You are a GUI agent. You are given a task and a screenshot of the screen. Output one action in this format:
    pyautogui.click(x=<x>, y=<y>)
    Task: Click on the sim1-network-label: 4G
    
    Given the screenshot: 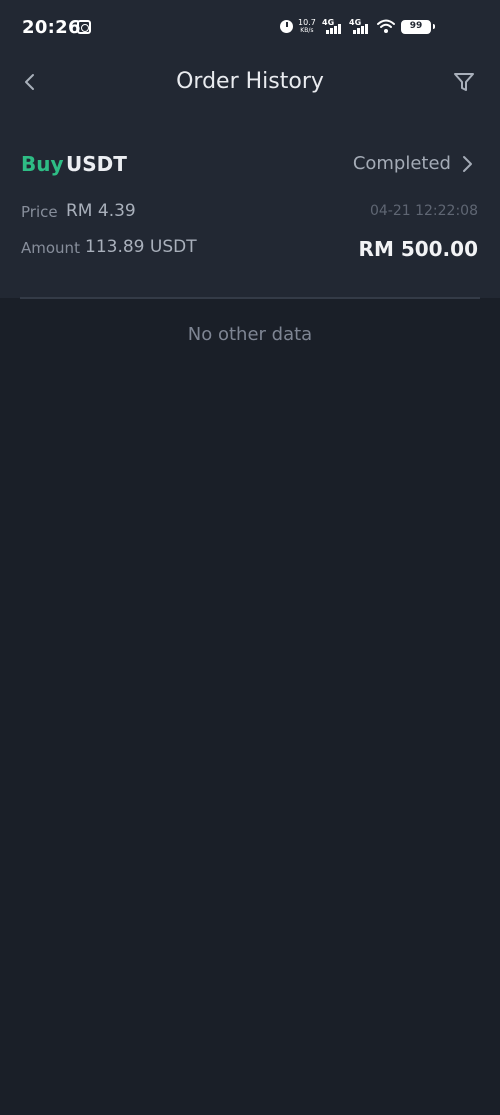 What is the action you would take?
    pyautogui.click(x=328, y=22)
    